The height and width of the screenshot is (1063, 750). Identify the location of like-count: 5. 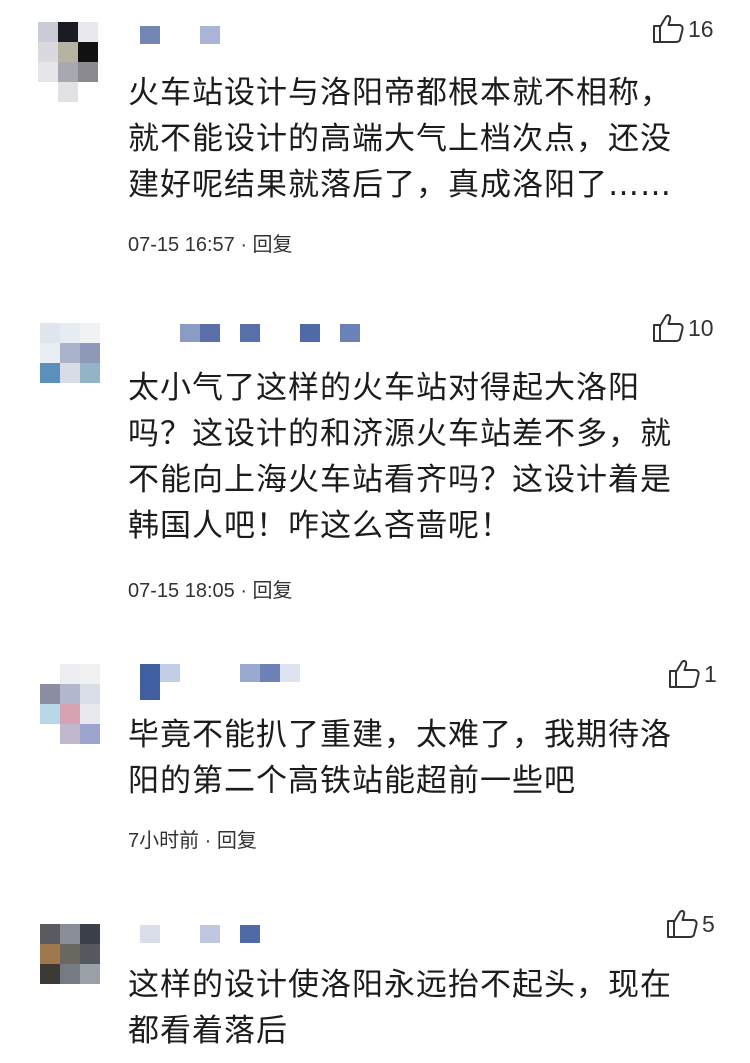
(708, 923).